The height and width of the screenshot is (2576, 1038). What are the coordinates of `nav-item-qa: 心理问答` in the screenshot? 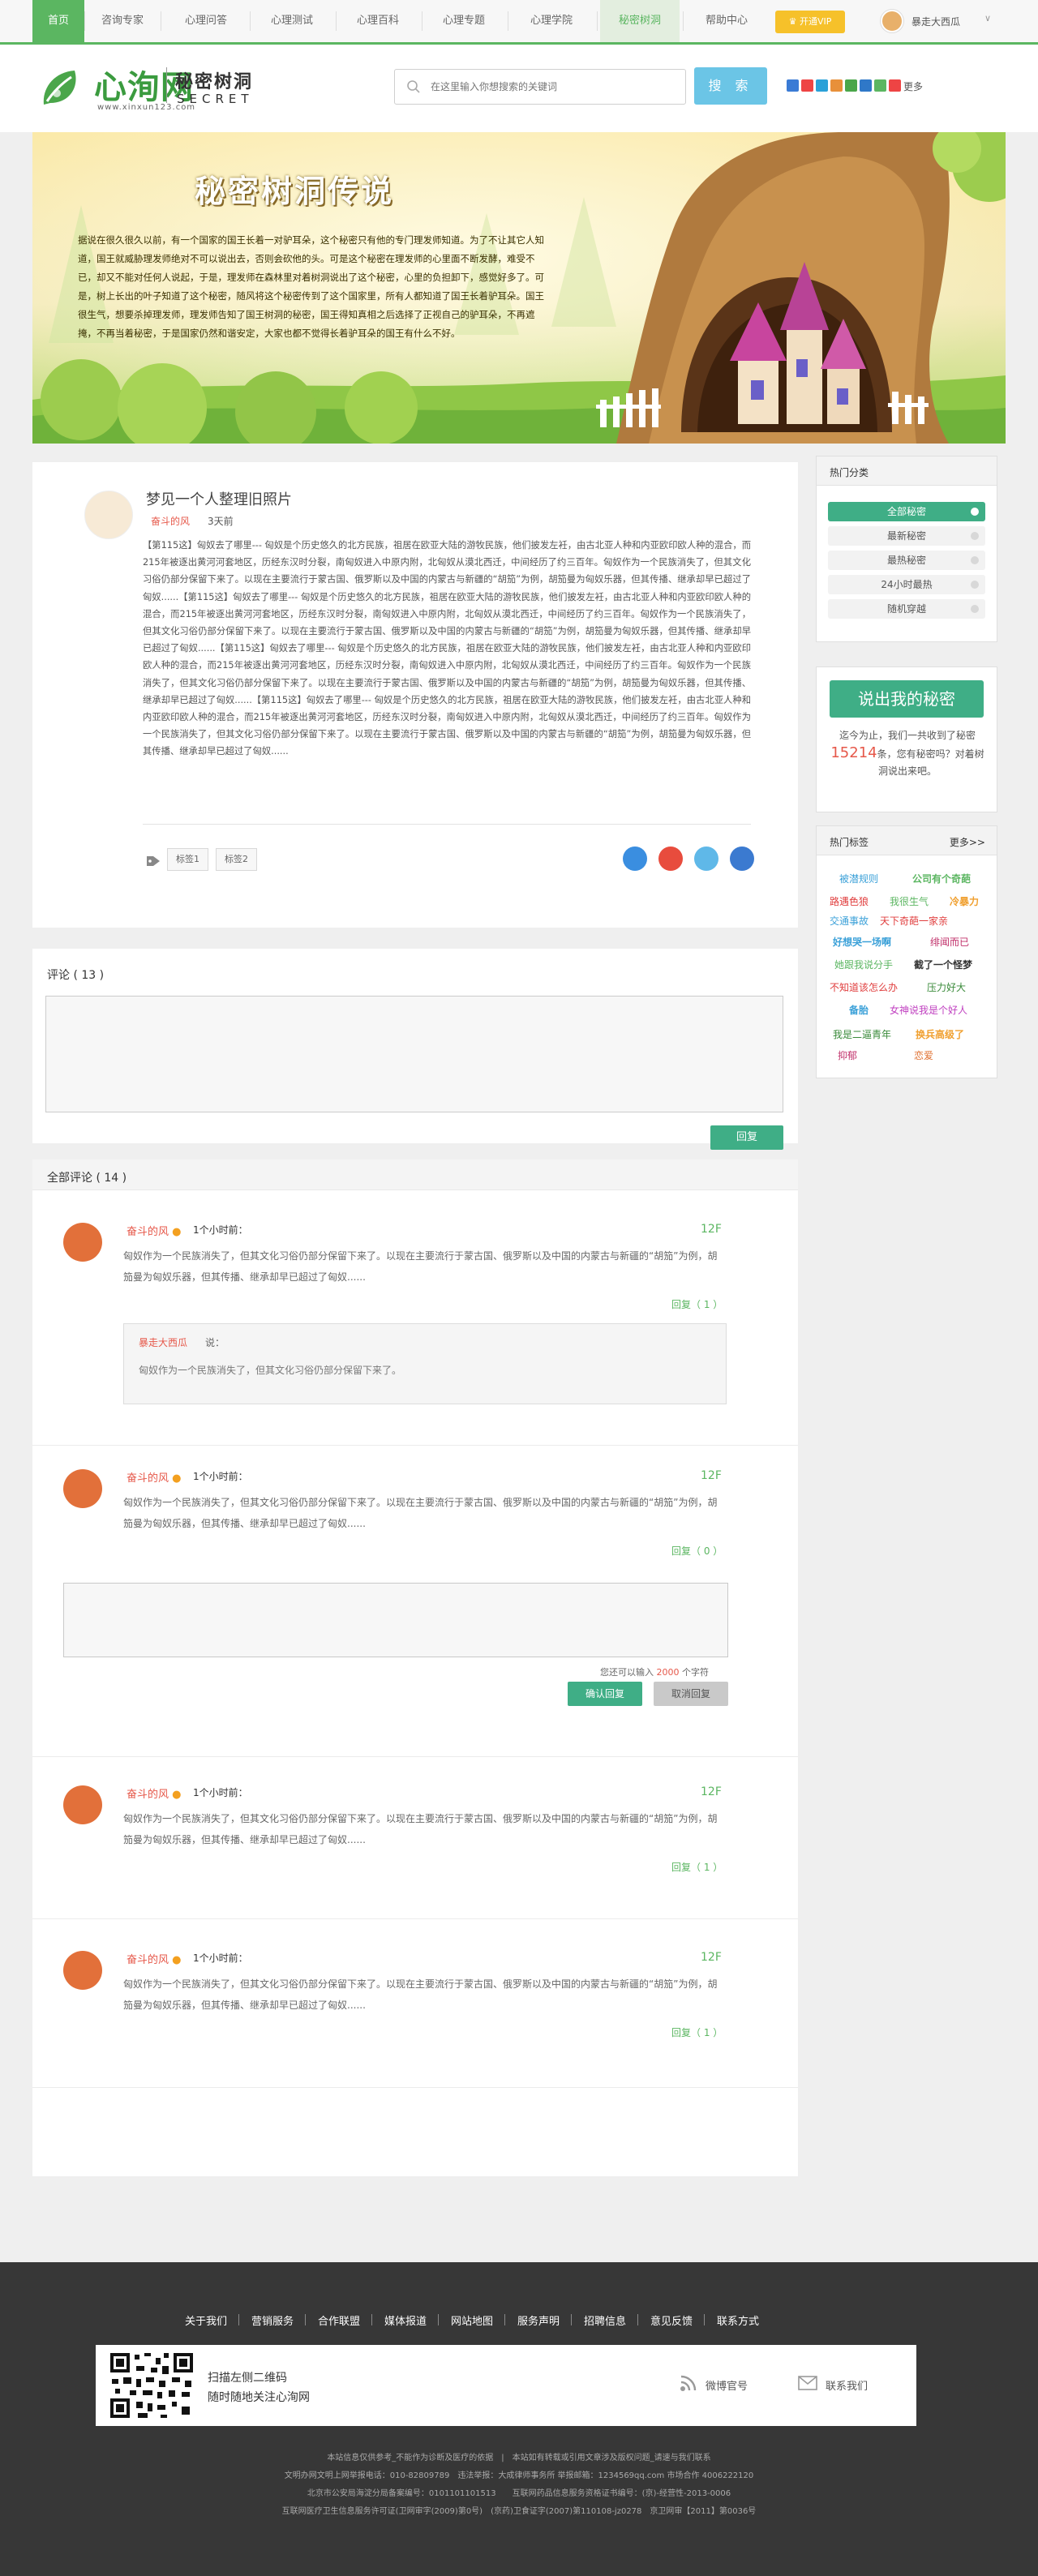 It's located at (206, 21).